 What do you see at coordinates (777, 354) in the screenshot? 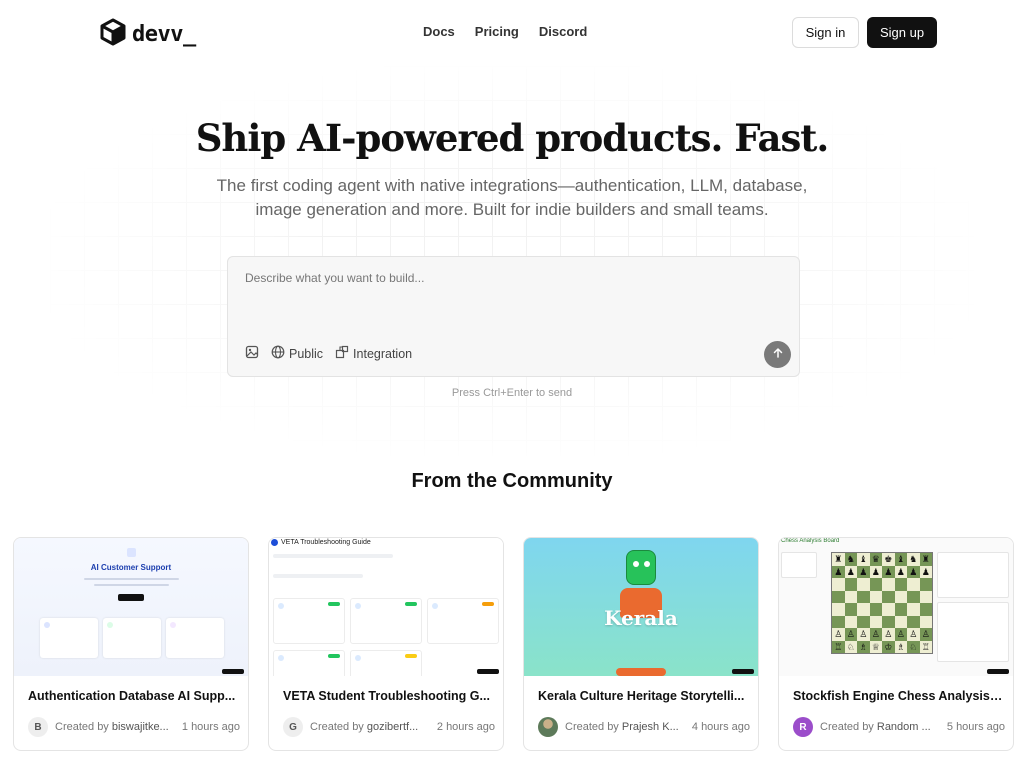
I see `send-button` at bounding box center [777, 354].